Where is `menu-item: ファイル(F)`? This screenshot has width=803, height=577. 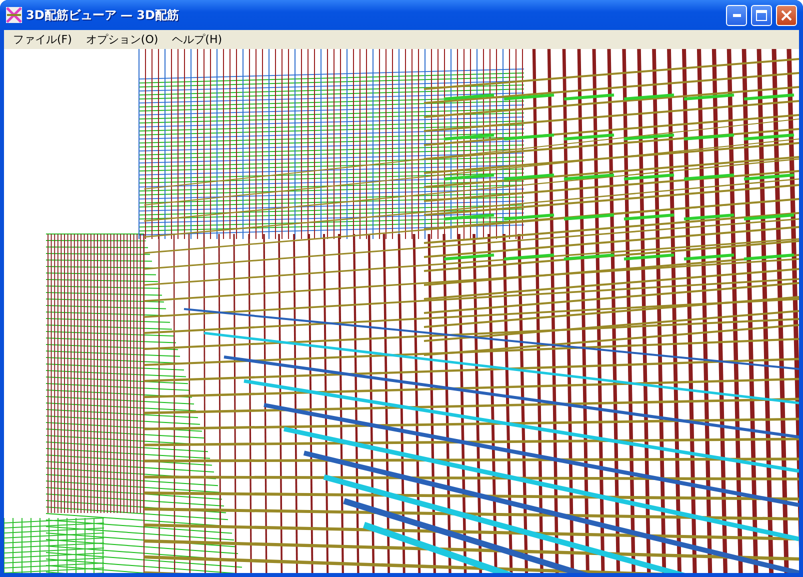
menu-item: ファイル(F) is located at coordinates (42, 39).